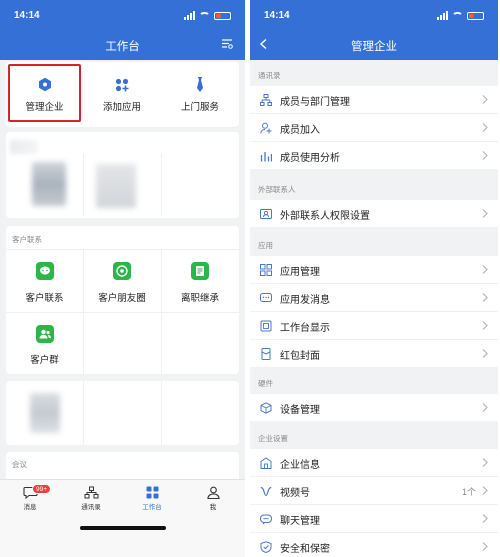 The width and height of the screenshot is (500, 557). I want to click on status-time: 14:14, so click(277, 15).